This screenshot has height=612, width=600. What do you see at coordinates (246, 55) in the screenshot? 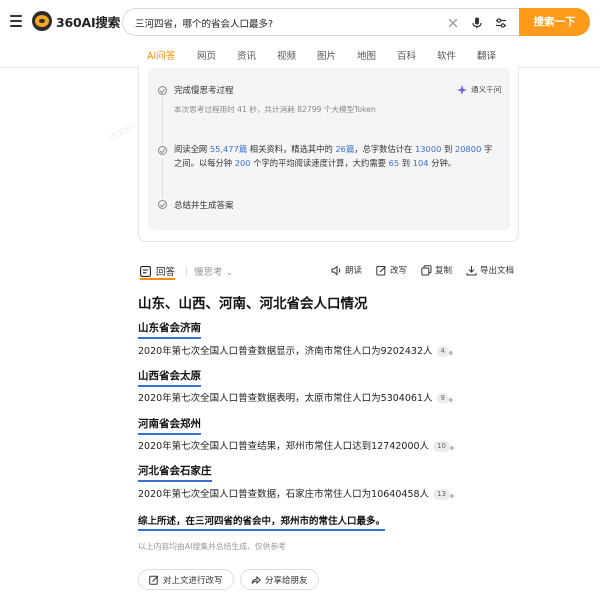
I see `tab-news: 资讯` at bounding box center [246, 55].